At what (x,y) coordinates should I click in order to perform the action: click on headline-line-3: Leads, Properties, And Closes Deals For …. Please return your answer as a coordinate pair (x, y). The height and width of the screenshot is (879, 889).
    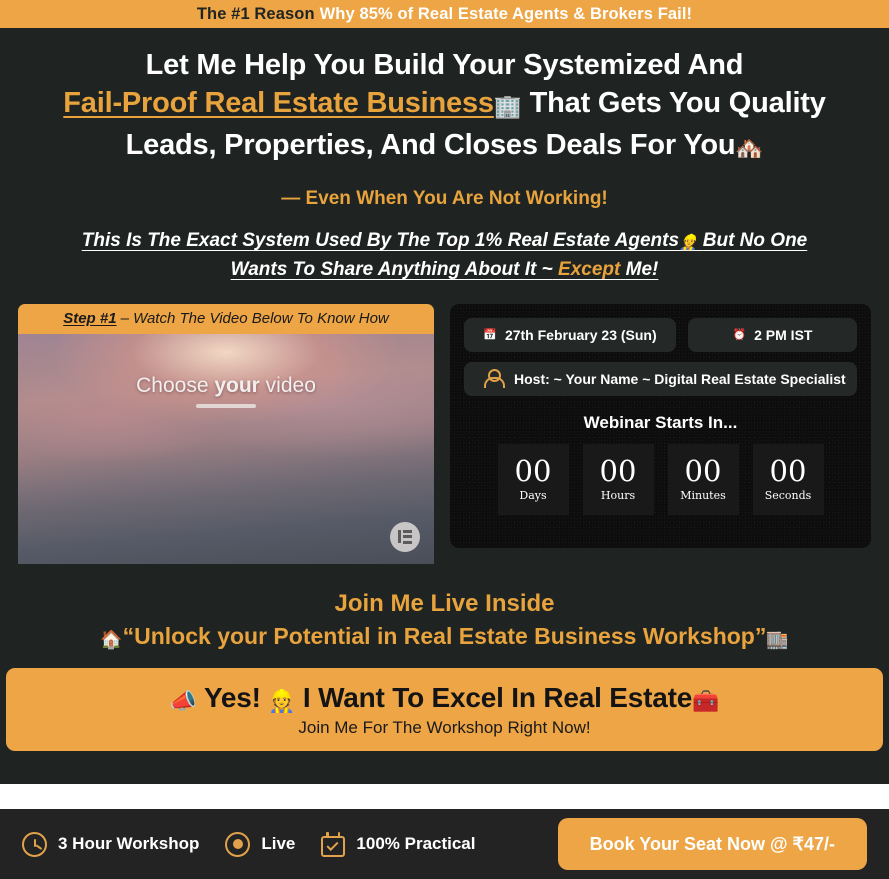
    Looking at the image, I should click on (430, 144).